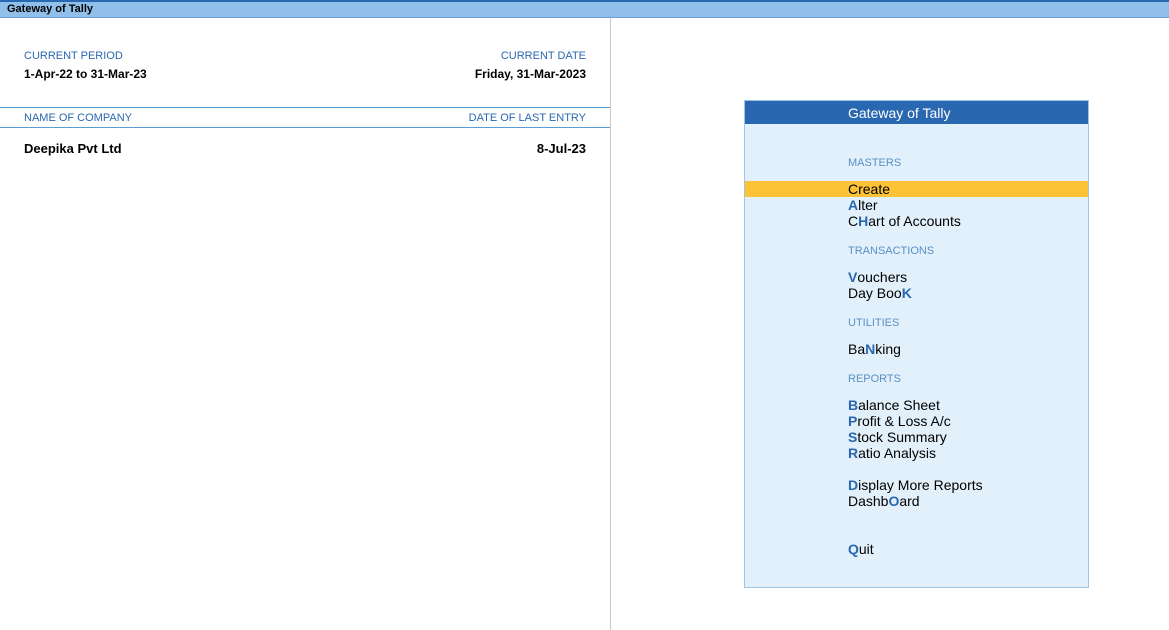 This screenshot has height=630, width=1169. What do you see at coordinates (916, 277) in the screenshot?
I see `menu-item-vouchers: Vouchers` at bounding box center [916, 277].